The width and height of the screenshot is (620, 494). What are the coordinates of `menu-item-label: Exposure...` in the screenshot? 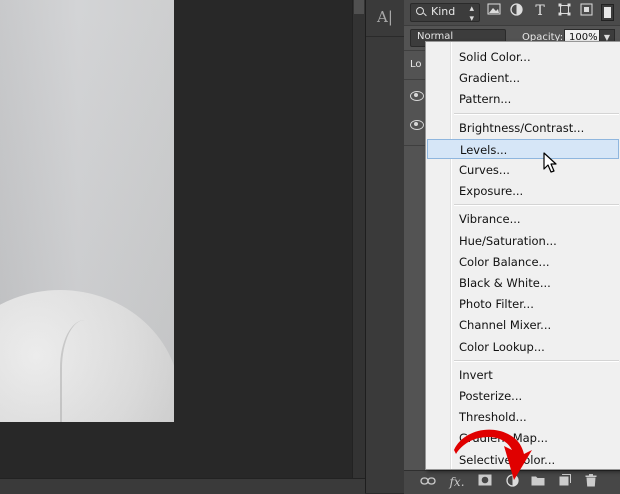 It's located at (491, 191).